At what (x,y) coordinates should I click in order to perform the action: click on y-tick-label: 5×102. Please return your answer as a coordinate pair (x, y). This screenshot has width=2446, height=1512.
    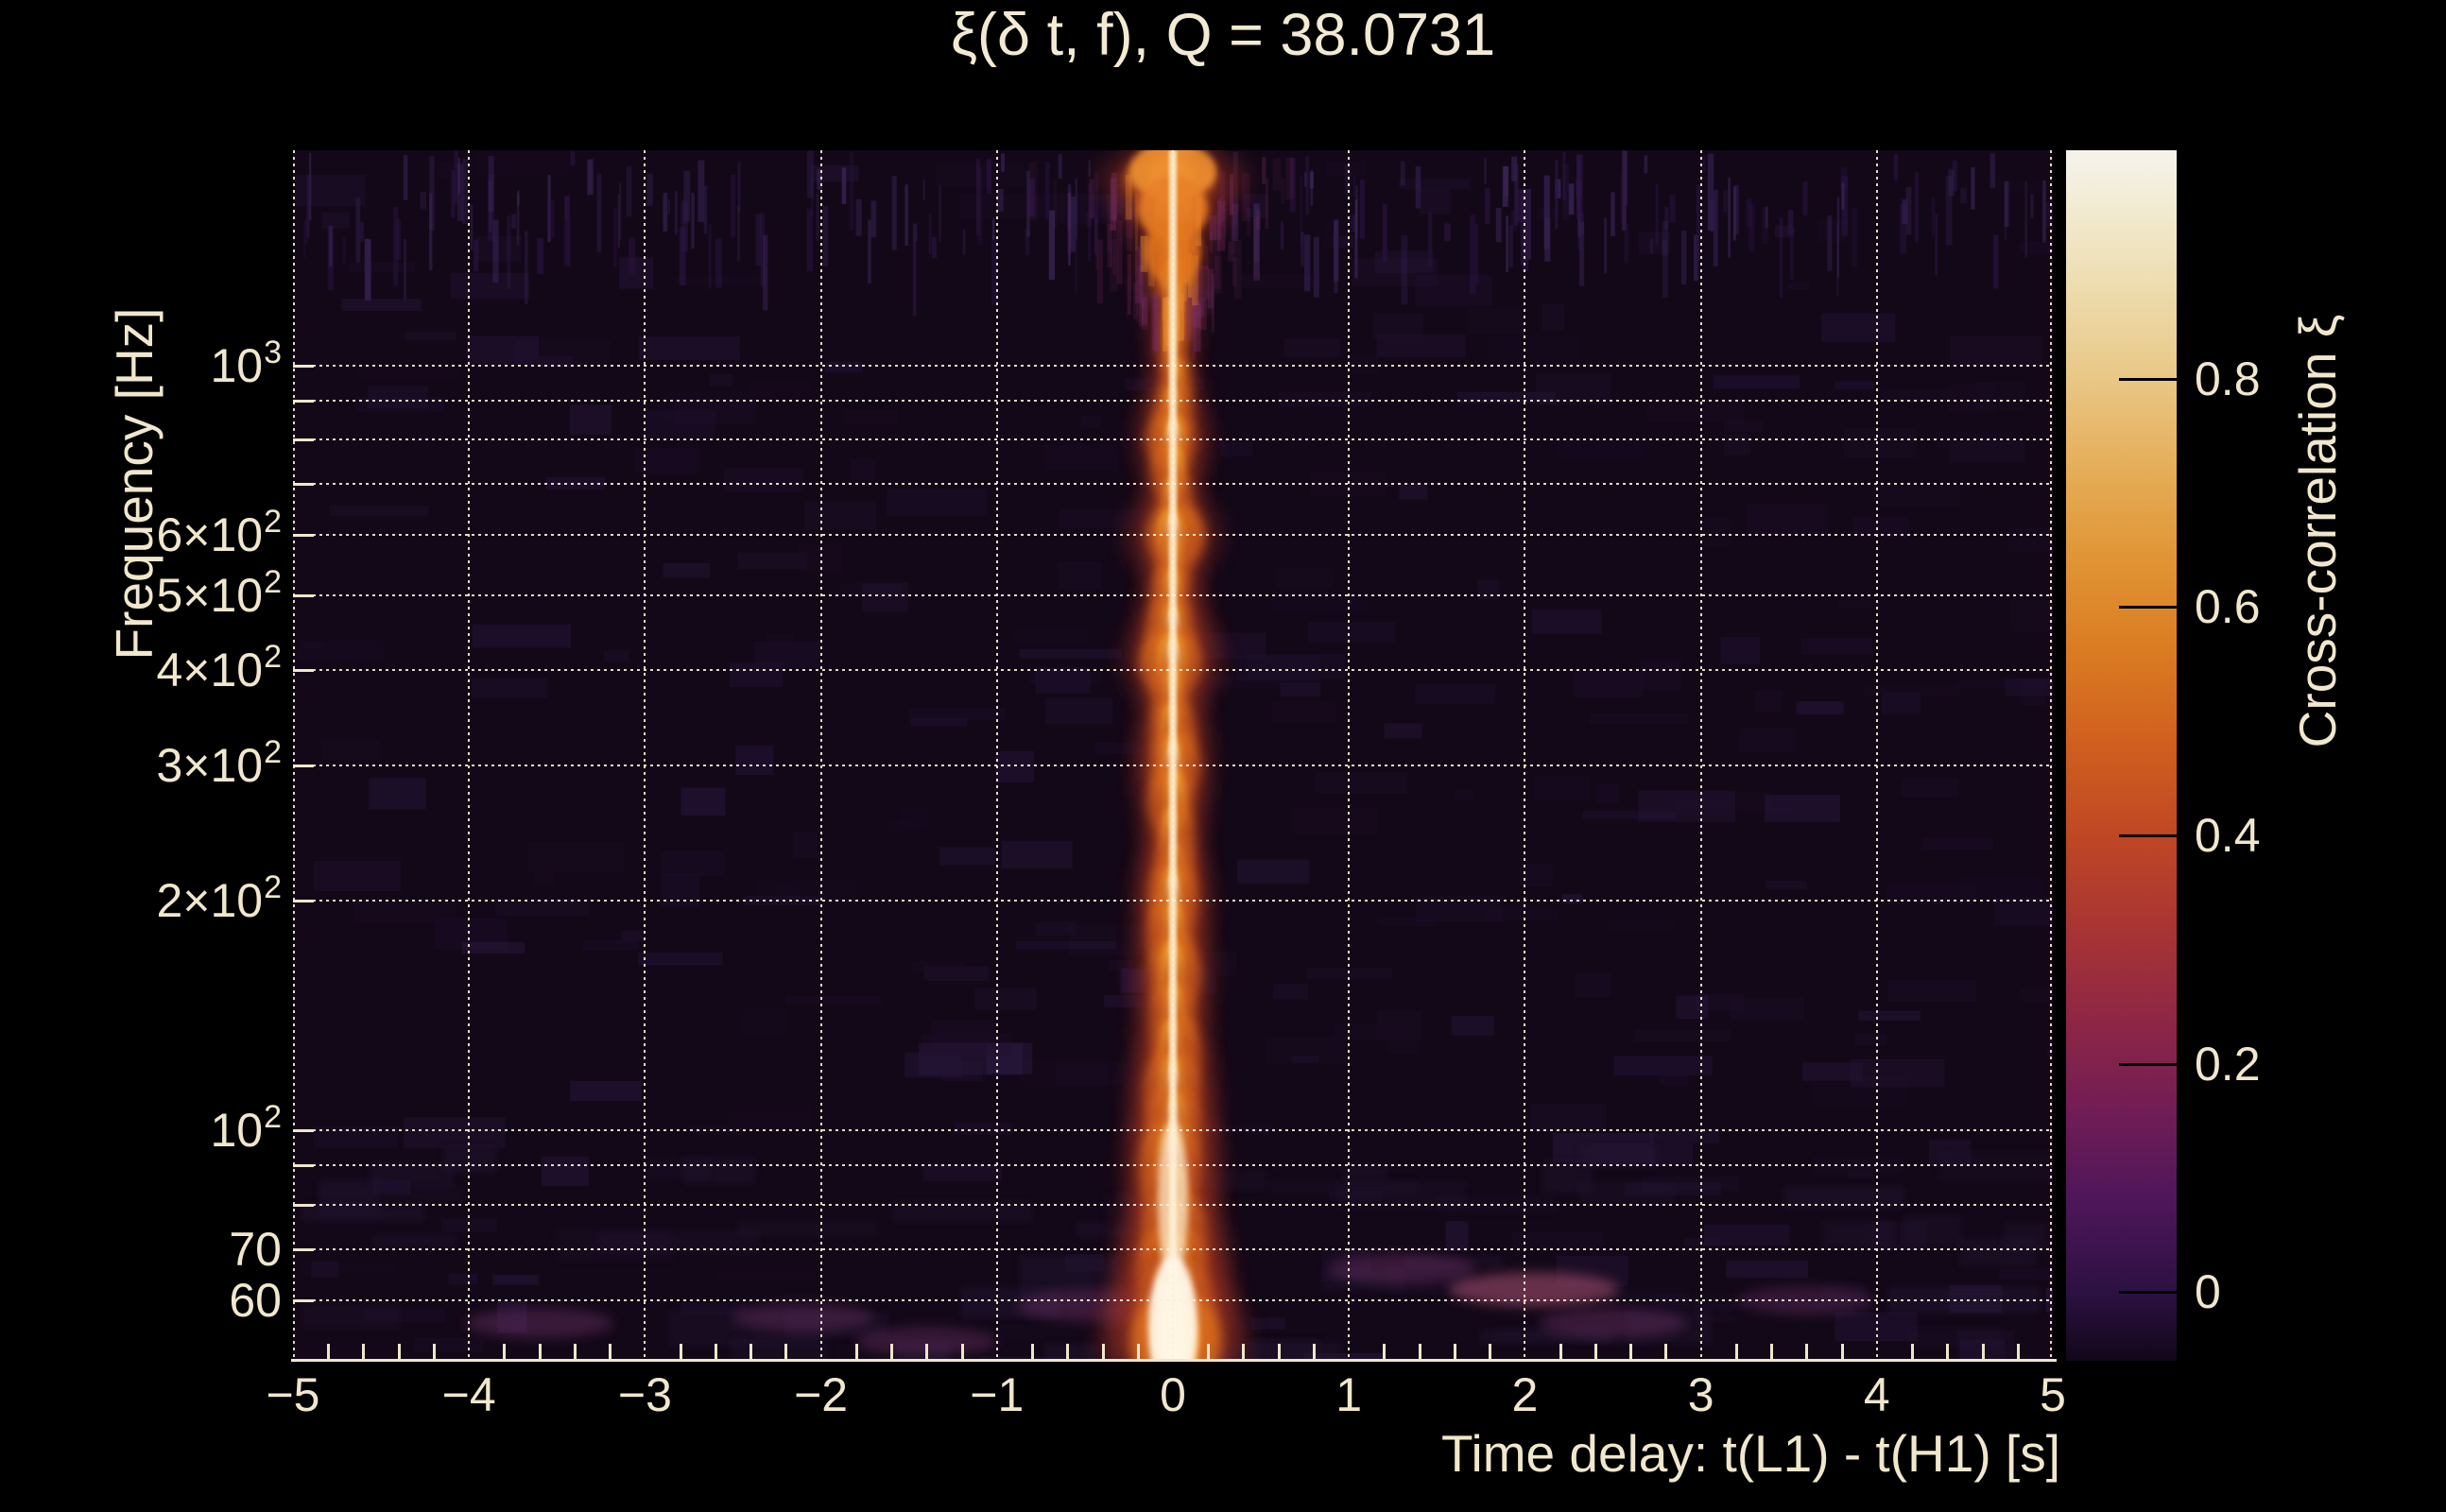
    Looking at the image, I should click on (219, 593).